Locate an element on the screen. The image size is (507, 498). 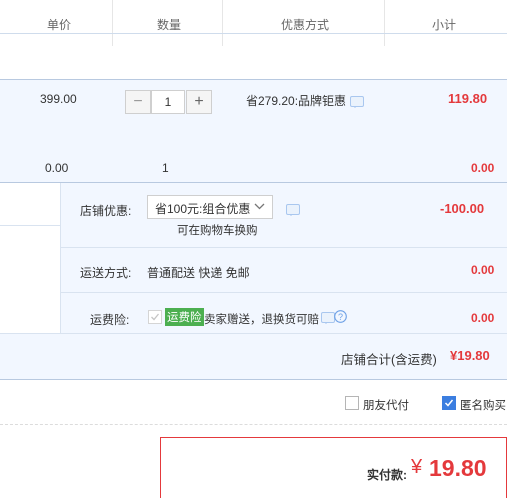
insurance-amount: 0.00 is located at coordinates (483, 318).